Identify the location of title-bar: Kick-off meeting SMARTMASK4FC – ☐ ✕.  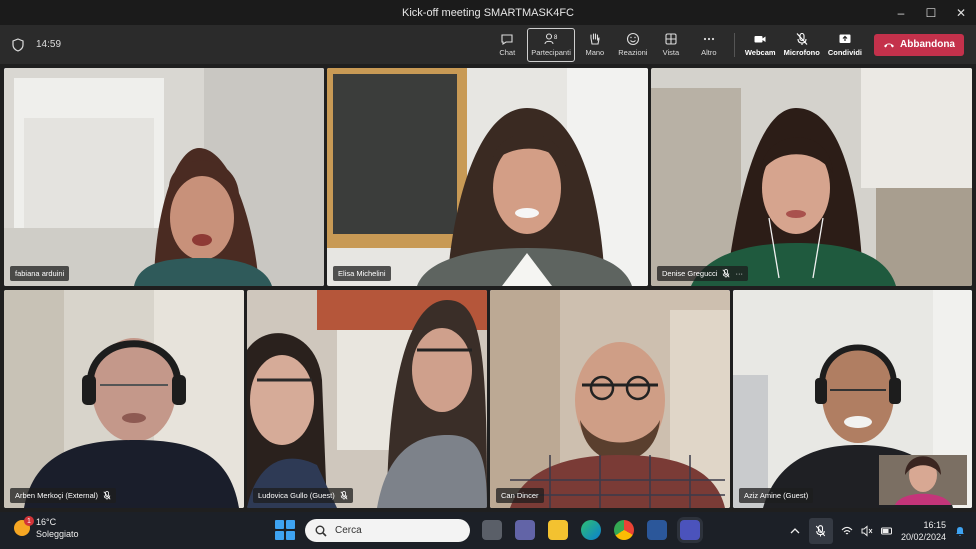
(488, 12).